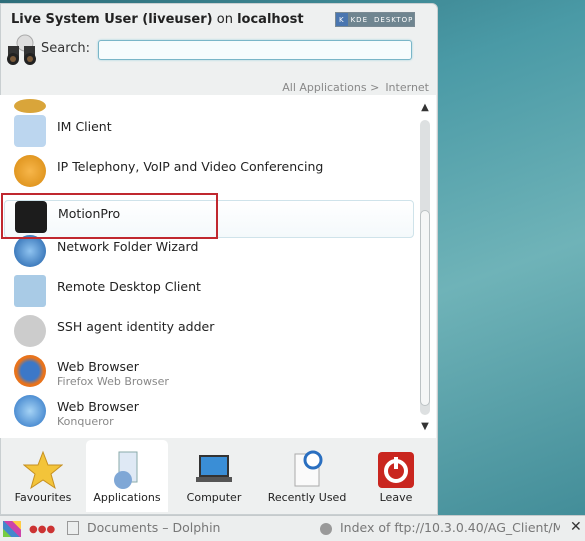 The height and width of the screenshot is (541, 585). Describe the element at coordinates (30, 291) in the screenshot. I see `remote-desktop-icon` at that location.